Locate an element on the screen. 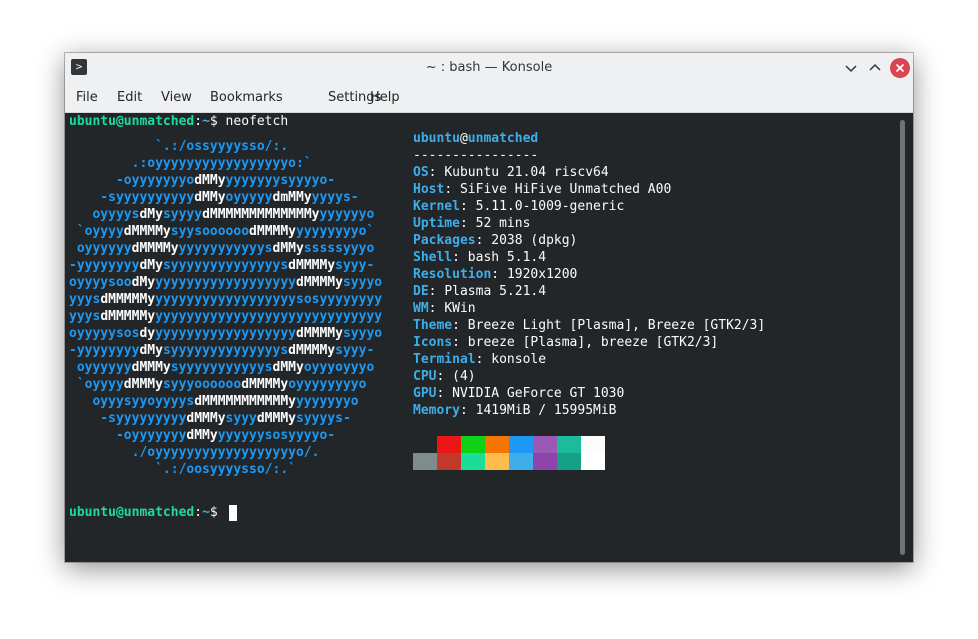  logo-line: oyyyyyydMMMMyyyyyyyyyyyysdMMysssssyyyo is located at coordinates (221, 248).